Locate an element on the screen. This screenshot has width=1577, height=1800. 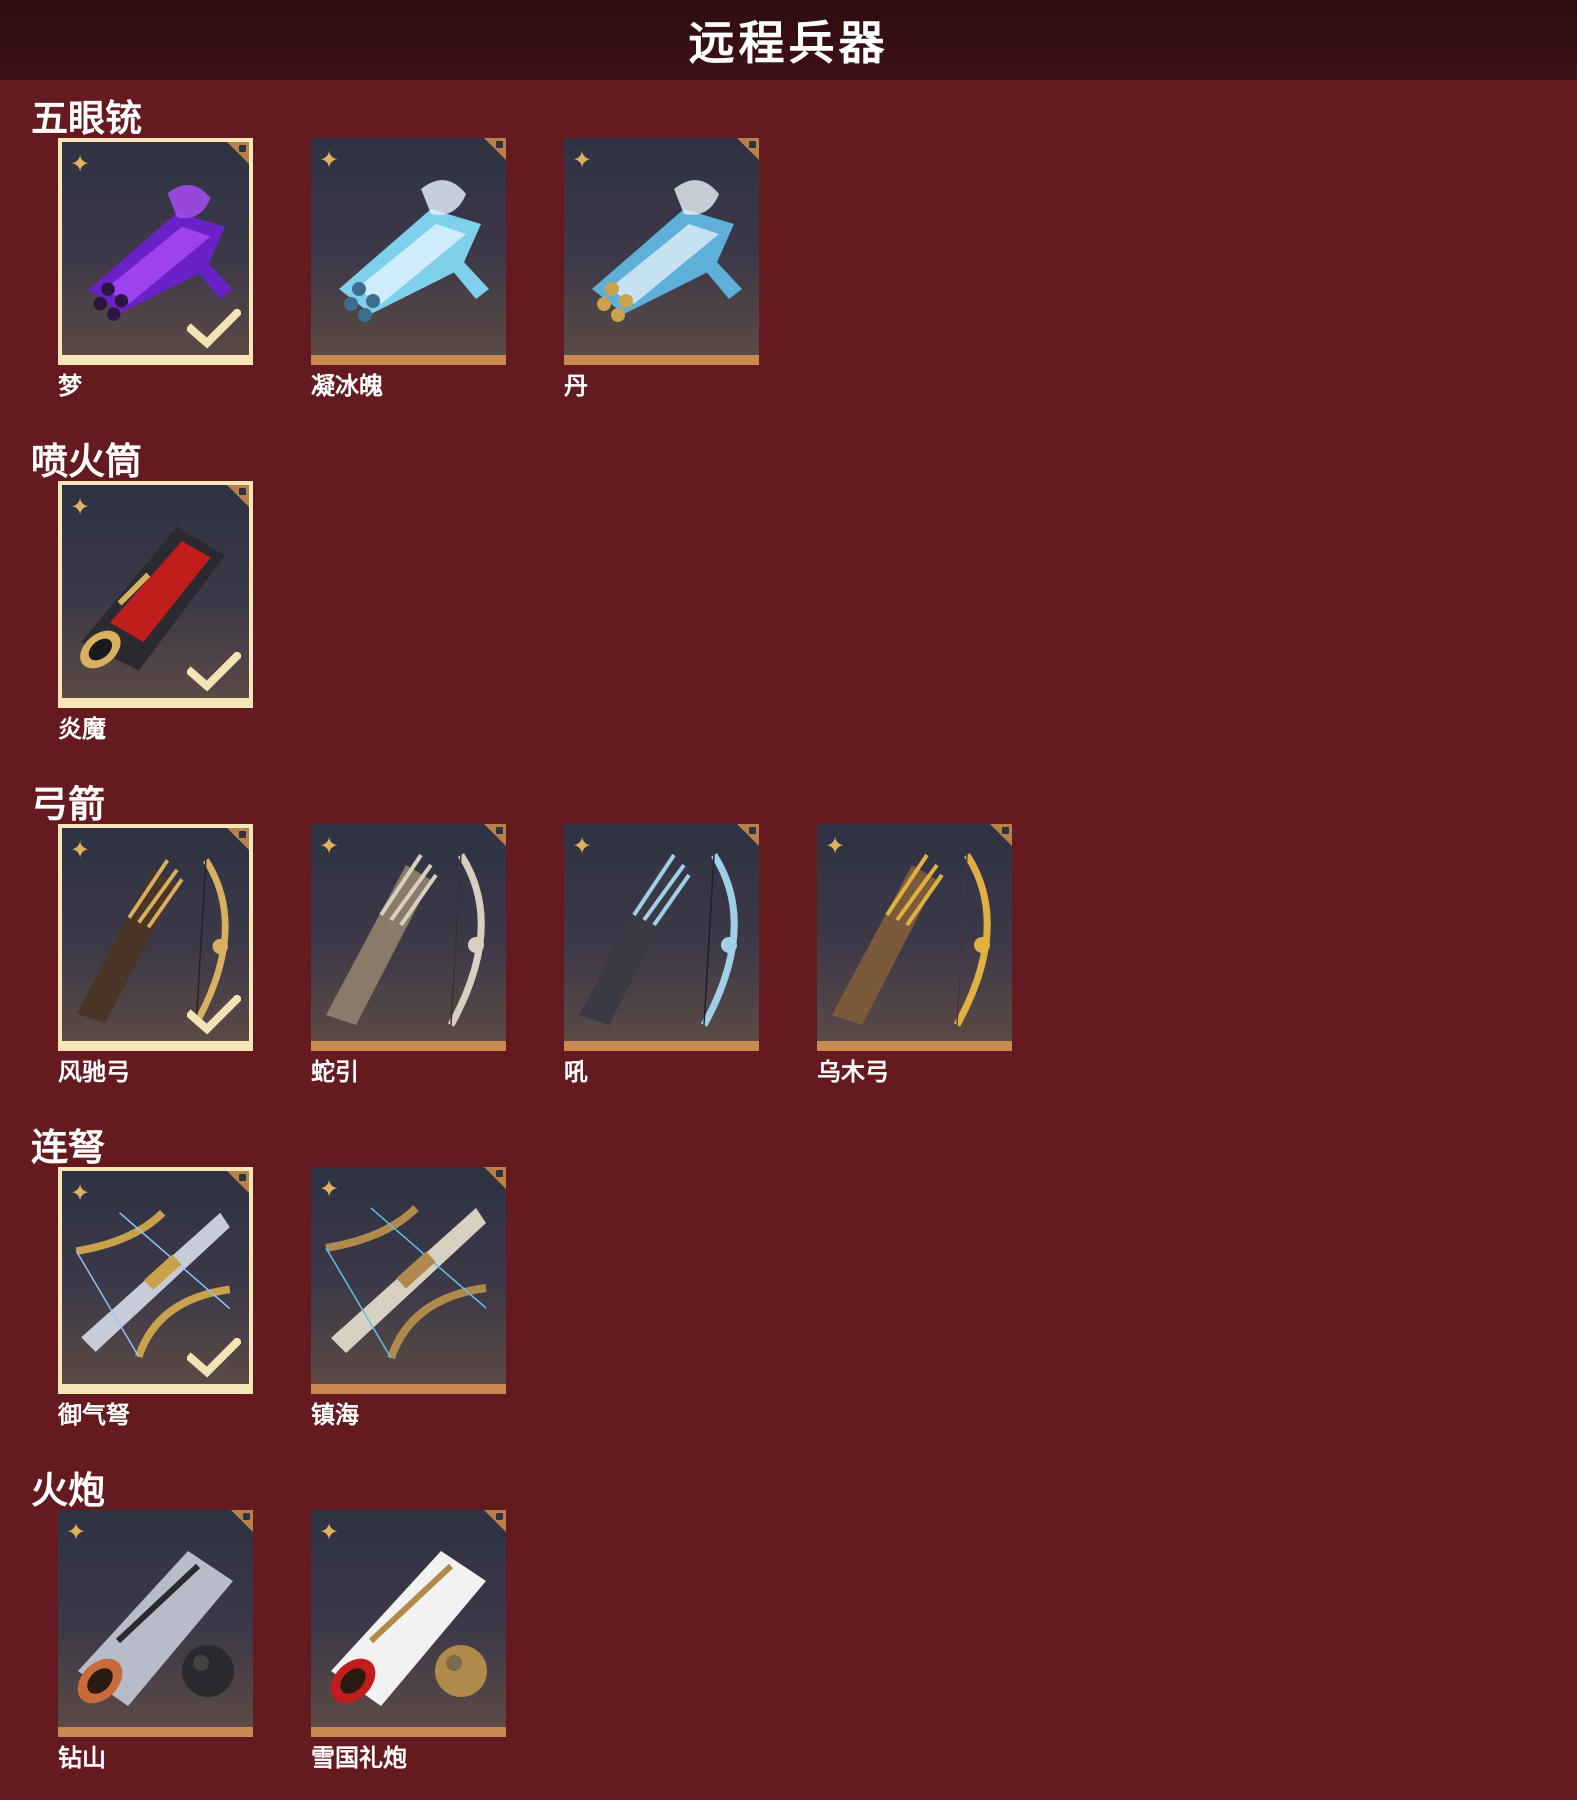
weapon-card: ✦ 炎魔 is located at coordinates (155, 618).